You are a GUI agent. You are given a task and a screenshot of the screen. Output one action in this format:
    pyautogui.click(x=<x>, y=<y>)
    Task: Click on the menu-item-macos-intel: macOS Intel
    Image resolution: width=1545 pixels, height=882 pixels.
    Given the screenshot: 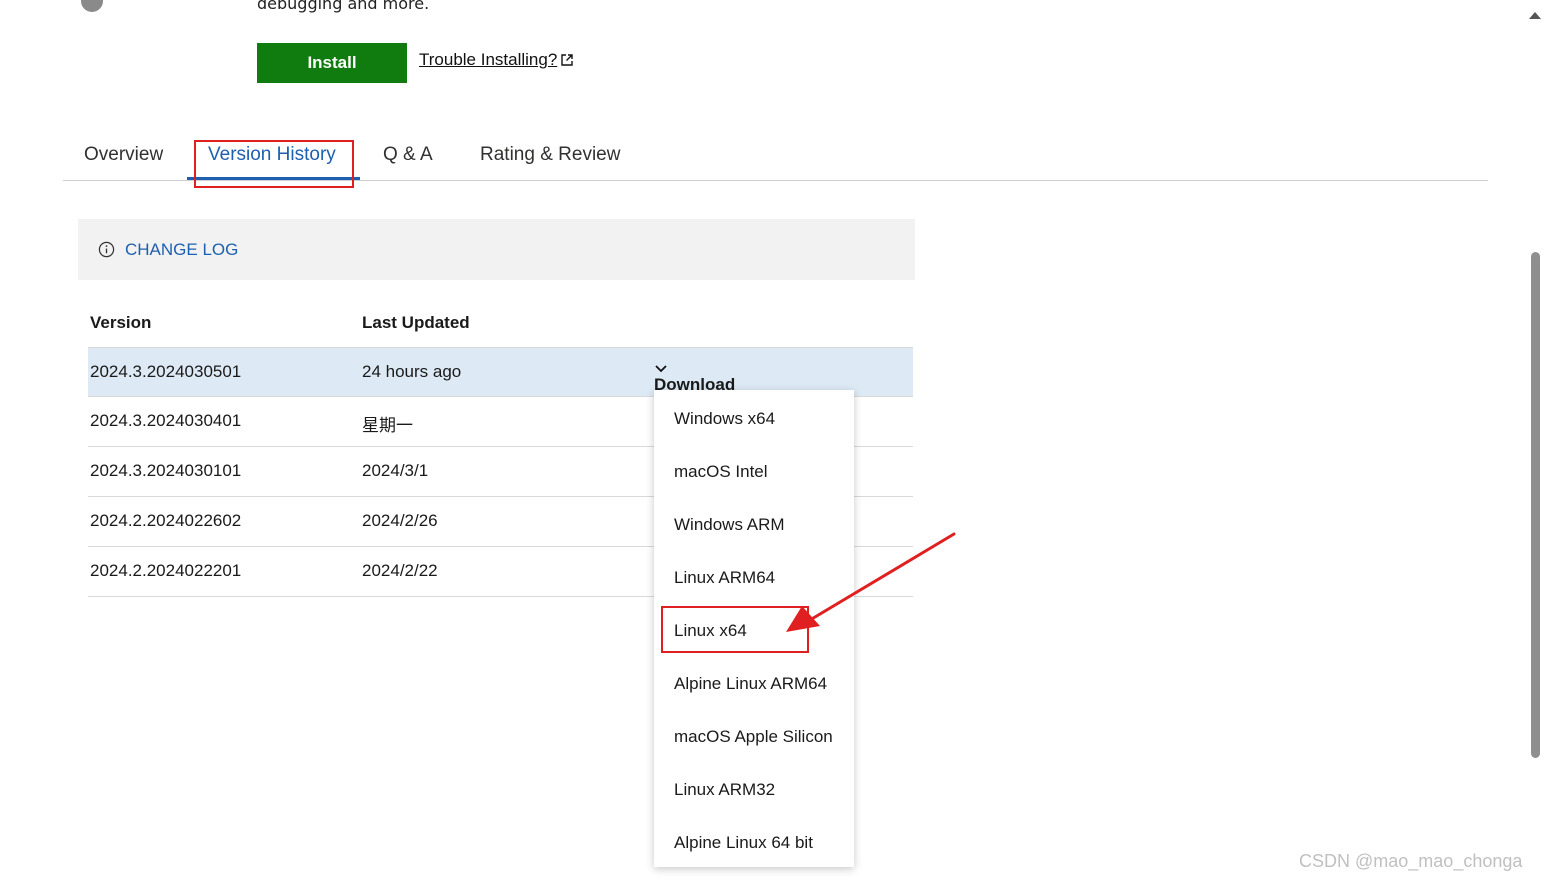 What is the action you would take?
    pyautogui.click(x=754, y=471)
    